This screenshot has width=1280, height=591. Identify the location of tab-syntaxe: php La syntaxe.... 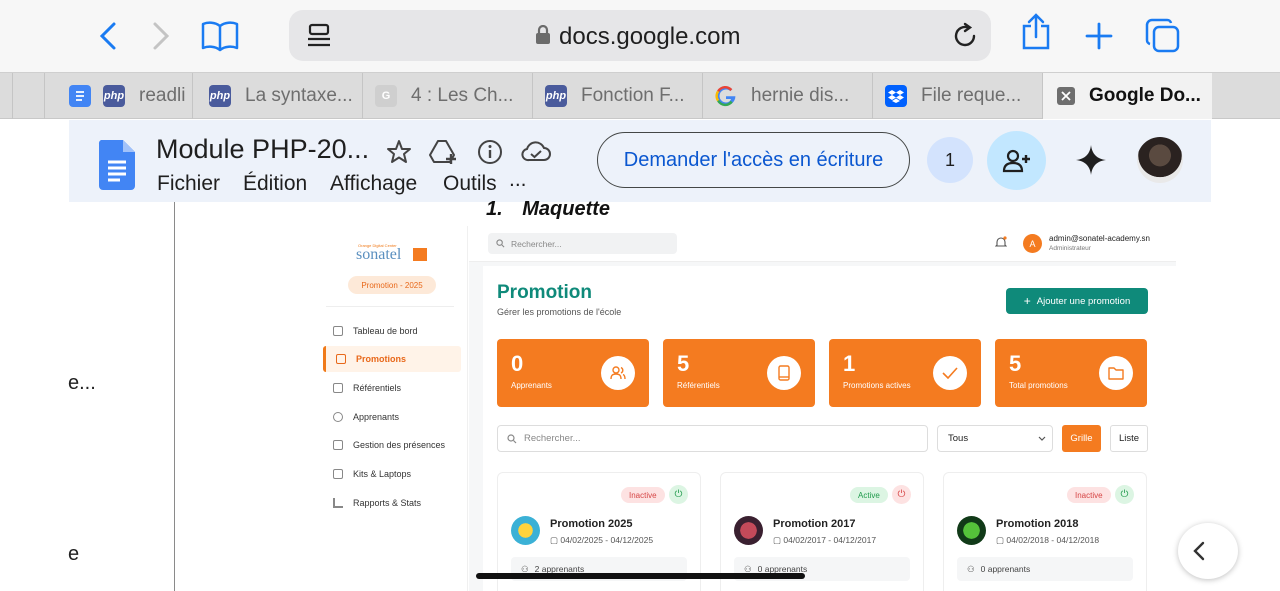
(277, 96).